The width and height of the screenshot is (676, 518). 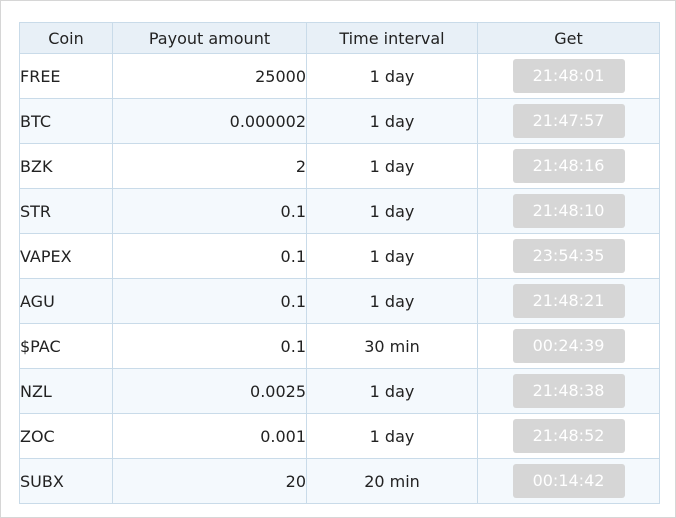 I want to click on table-row: AGU 0.1 1 day 21:48:21, so click(x=339, y=301).